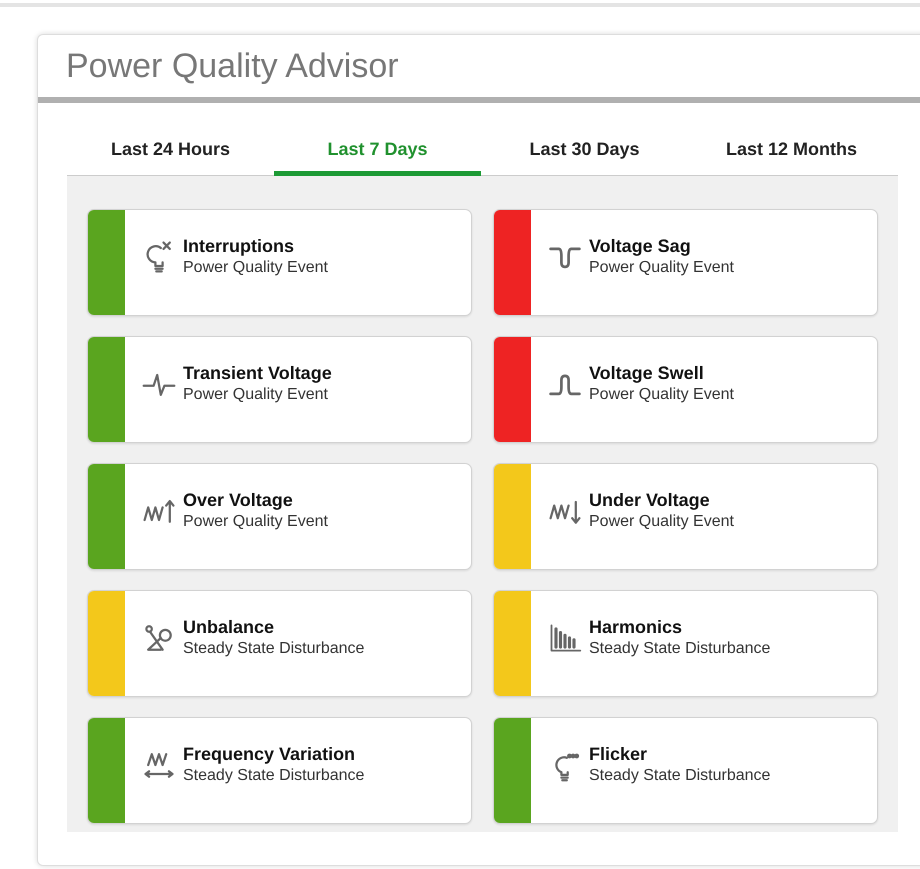 This screenshot has height=869, width=920. I want to click on card-title: Frequency Variation, so click(269, 754).